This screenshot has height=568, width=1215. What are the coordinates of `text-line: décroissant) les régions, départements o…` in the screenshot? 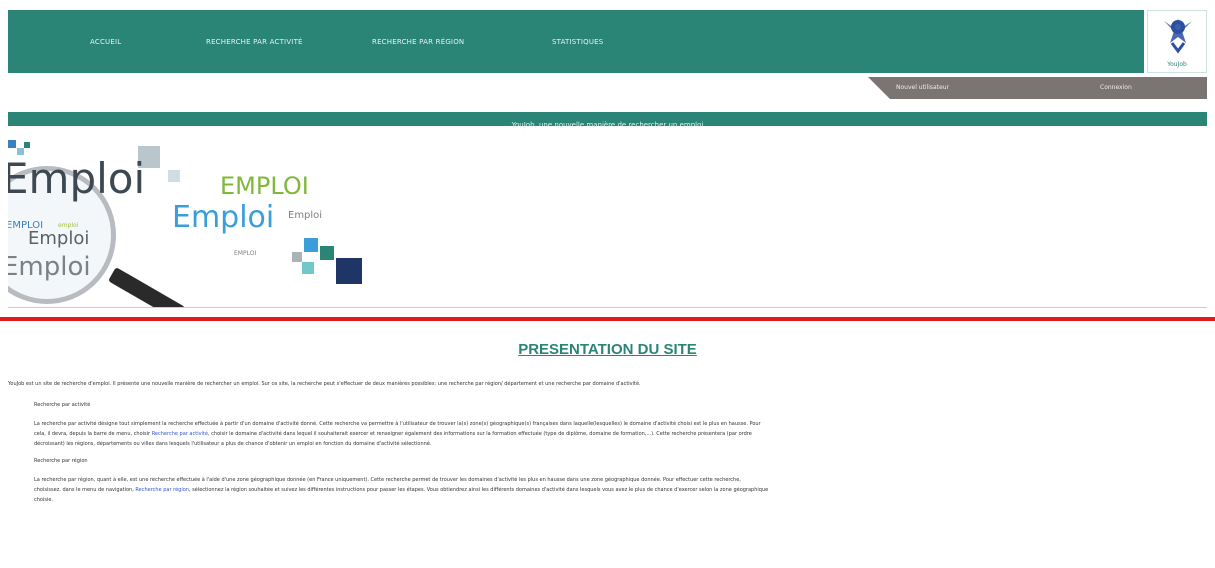 It's located at (233, 444).